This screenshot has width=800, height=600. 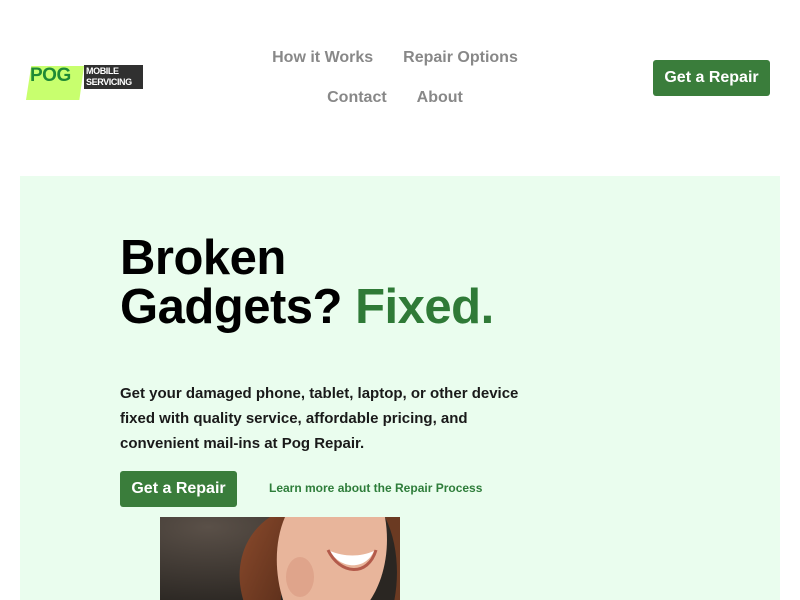 I want to click on hero-get-repair-button: Get a Repair, so click(x=178, y=489).